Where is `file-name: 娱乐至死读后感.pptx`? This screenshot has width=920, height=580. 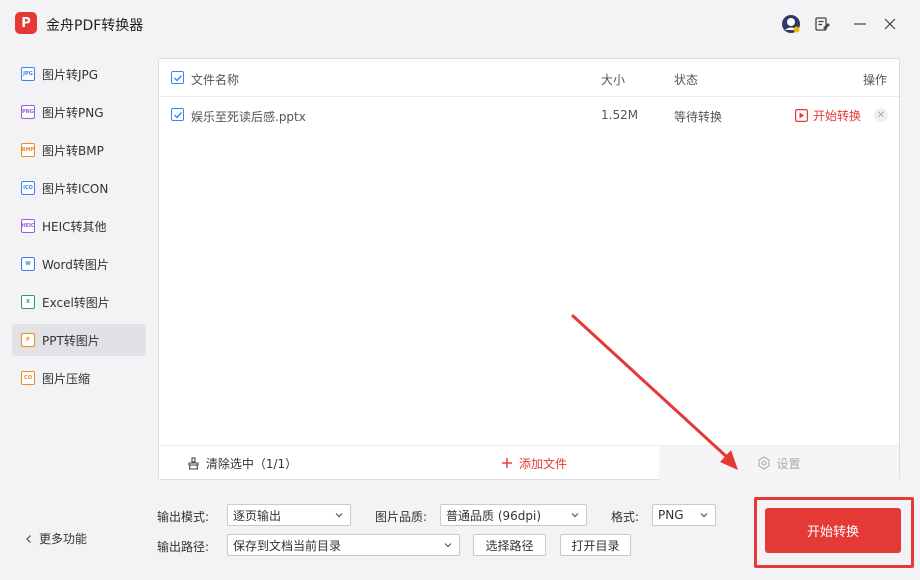
file-name: 娱乐至死读后感.pptx is located at coordinates (248, 117).